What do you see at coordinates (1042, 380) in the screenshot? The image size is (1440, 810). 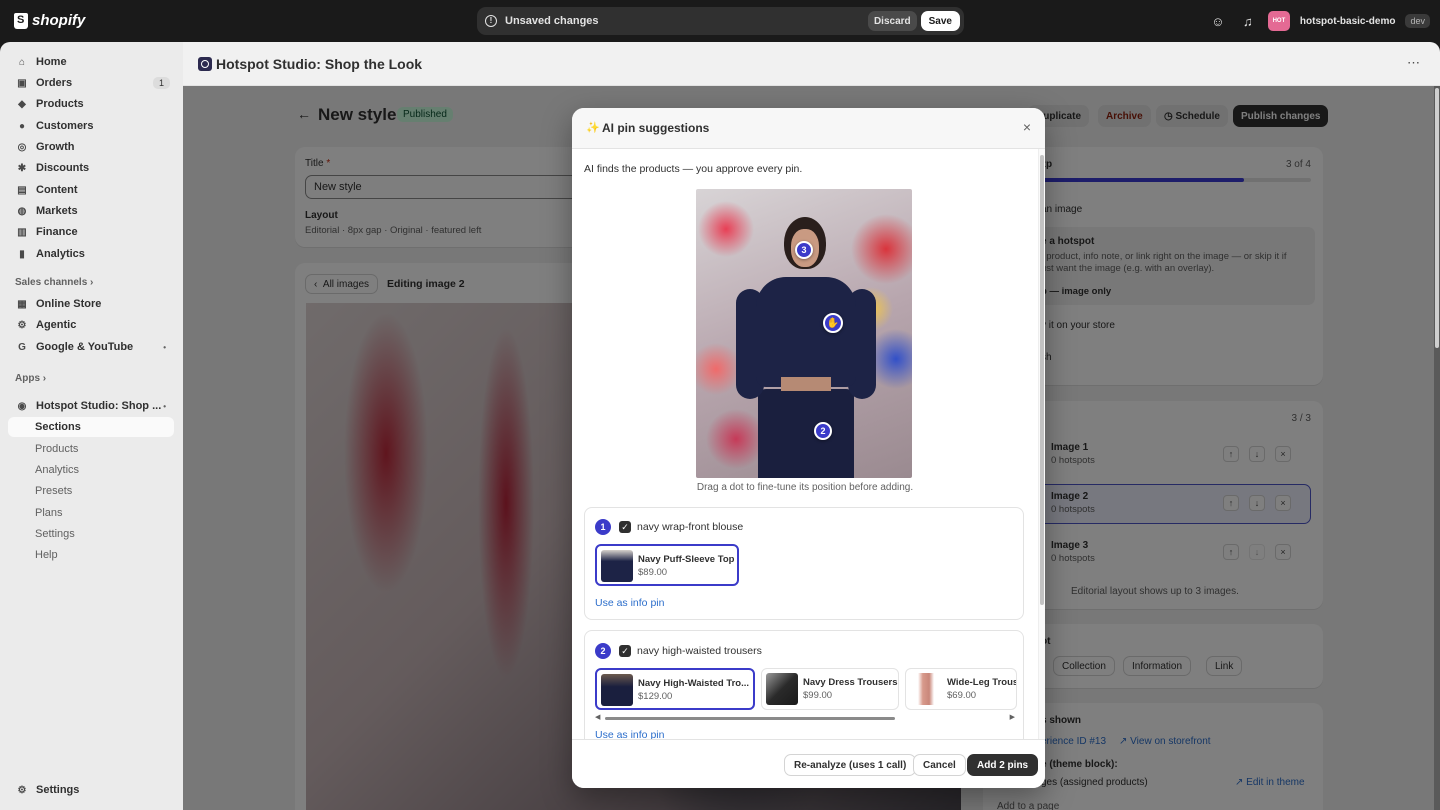 I see `modal-scrollbar-thumb` at bounding box center [1042, 380].